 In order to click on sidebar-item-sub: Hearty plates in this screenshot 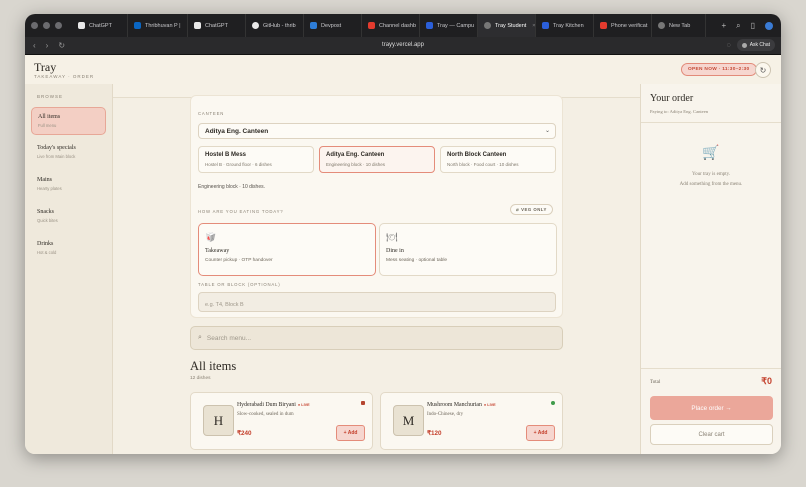, I will do `click(49, 188)`.